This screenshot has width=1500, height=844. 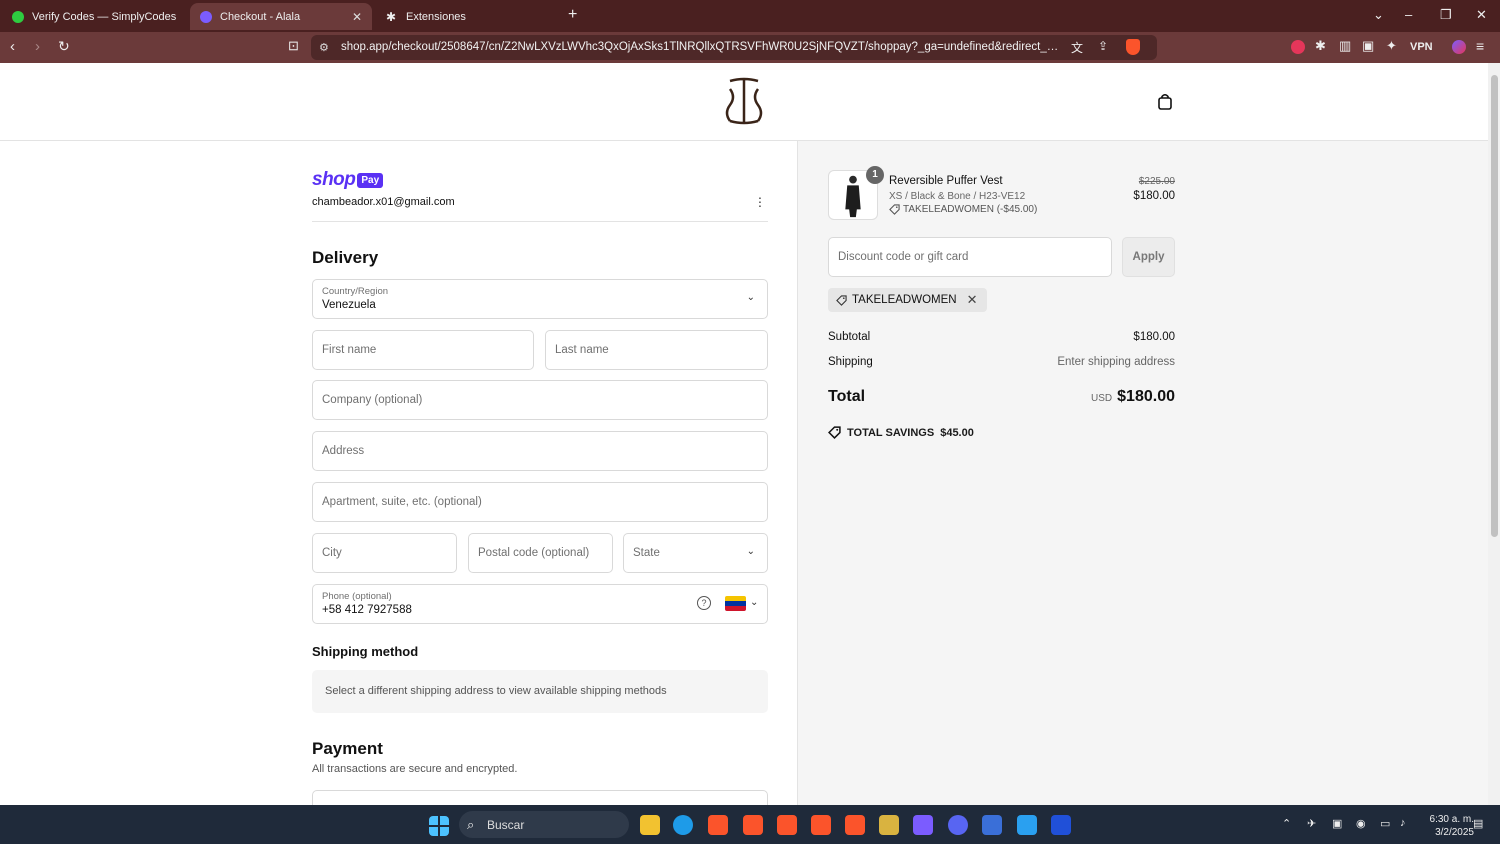 I want to click on new-tab-icon: +, so click(x=572, y=15).